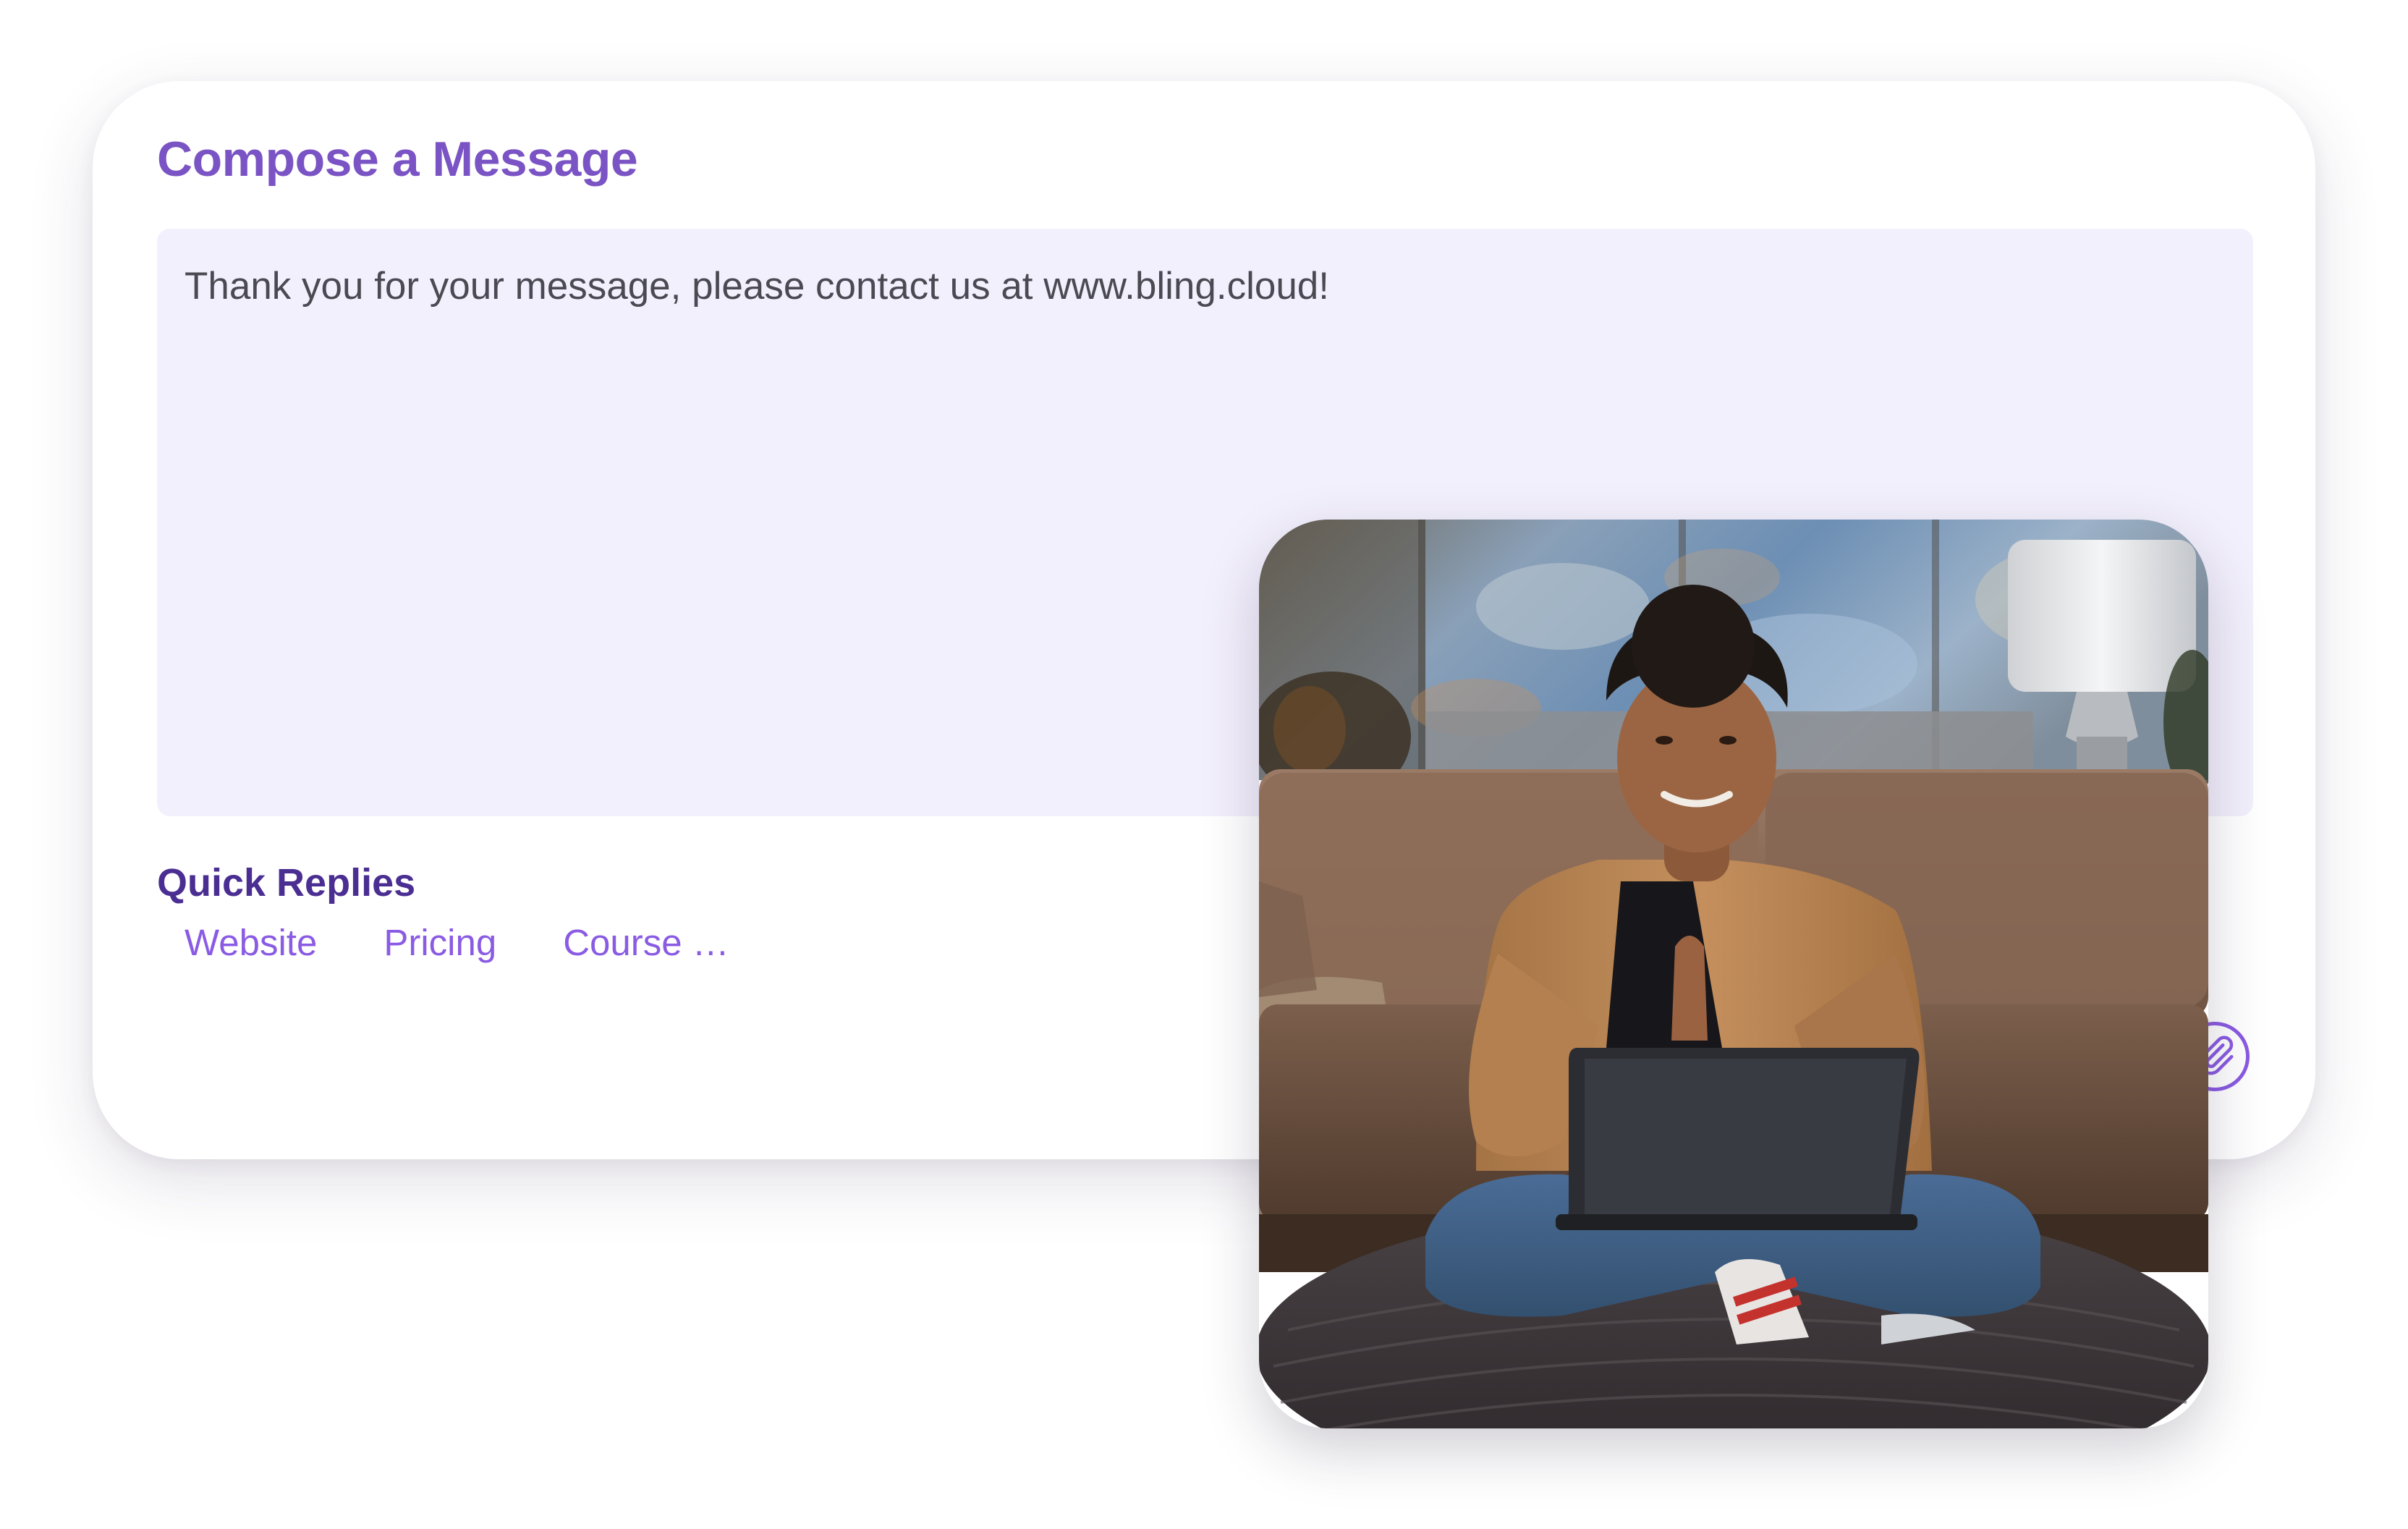 This screenshot has height=1529, width=2408. What do you see at coordinates (251, 942) in the screenshot?
I see `quick-reply-website: Website` at bounding box center [251, 942].